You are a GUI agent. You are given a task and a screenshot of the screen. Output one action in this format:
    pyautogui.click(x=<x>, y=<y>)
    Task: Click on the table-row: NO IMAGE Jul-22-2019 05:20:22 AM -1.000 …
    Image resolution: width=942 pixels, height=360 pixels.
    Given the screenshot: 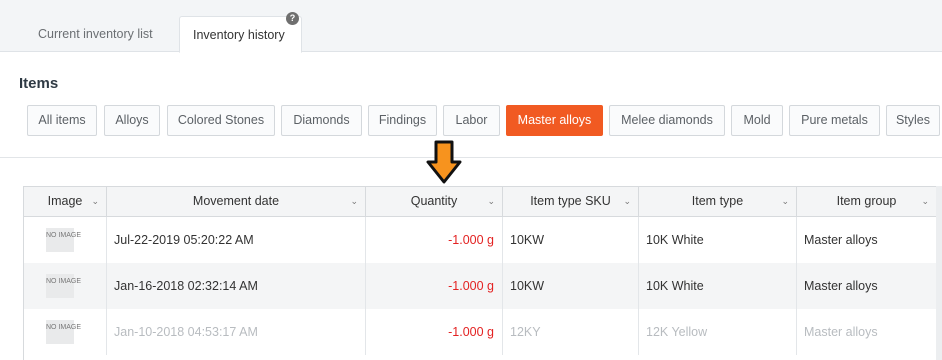 What is the action you would take?
    pyautogui.click(x=483, y=240)
    